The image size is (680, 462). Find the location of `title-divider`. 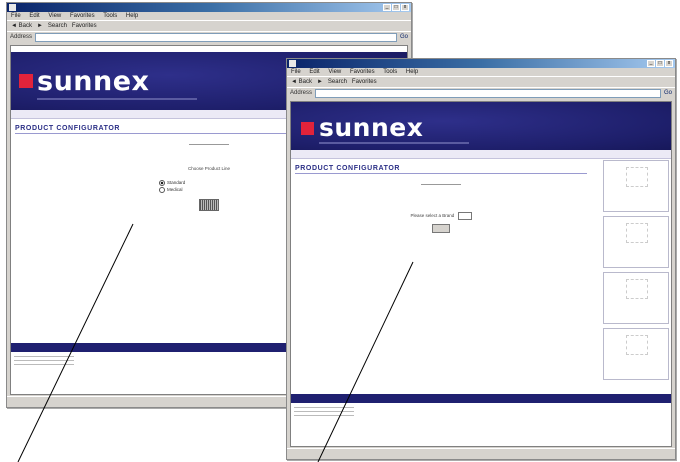

title-divider is located at coordinates (441, 173).